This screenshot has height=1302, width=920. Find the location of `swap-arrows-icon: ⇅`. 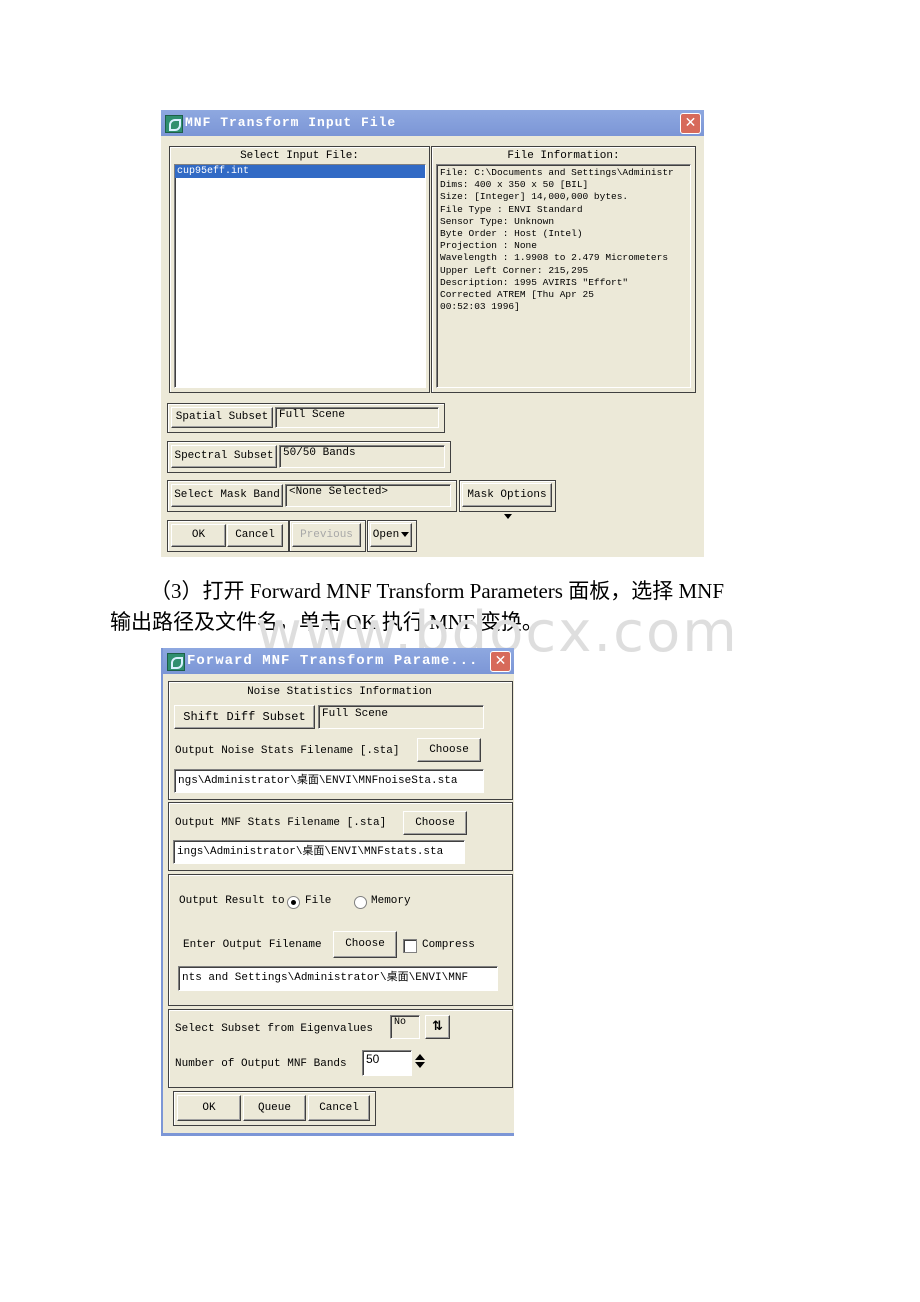

swap-arrows-icon: ⇅ is located at coordinates (437, 1026).